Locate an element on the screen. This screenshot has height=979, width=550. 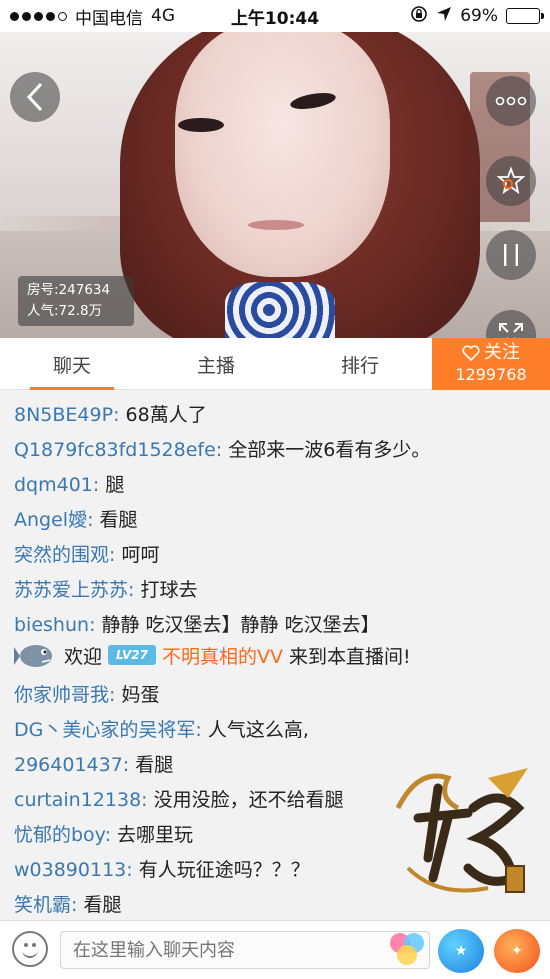
chat-text: 没用没脸，还不给看腿 is located at coordinates (248, 800).